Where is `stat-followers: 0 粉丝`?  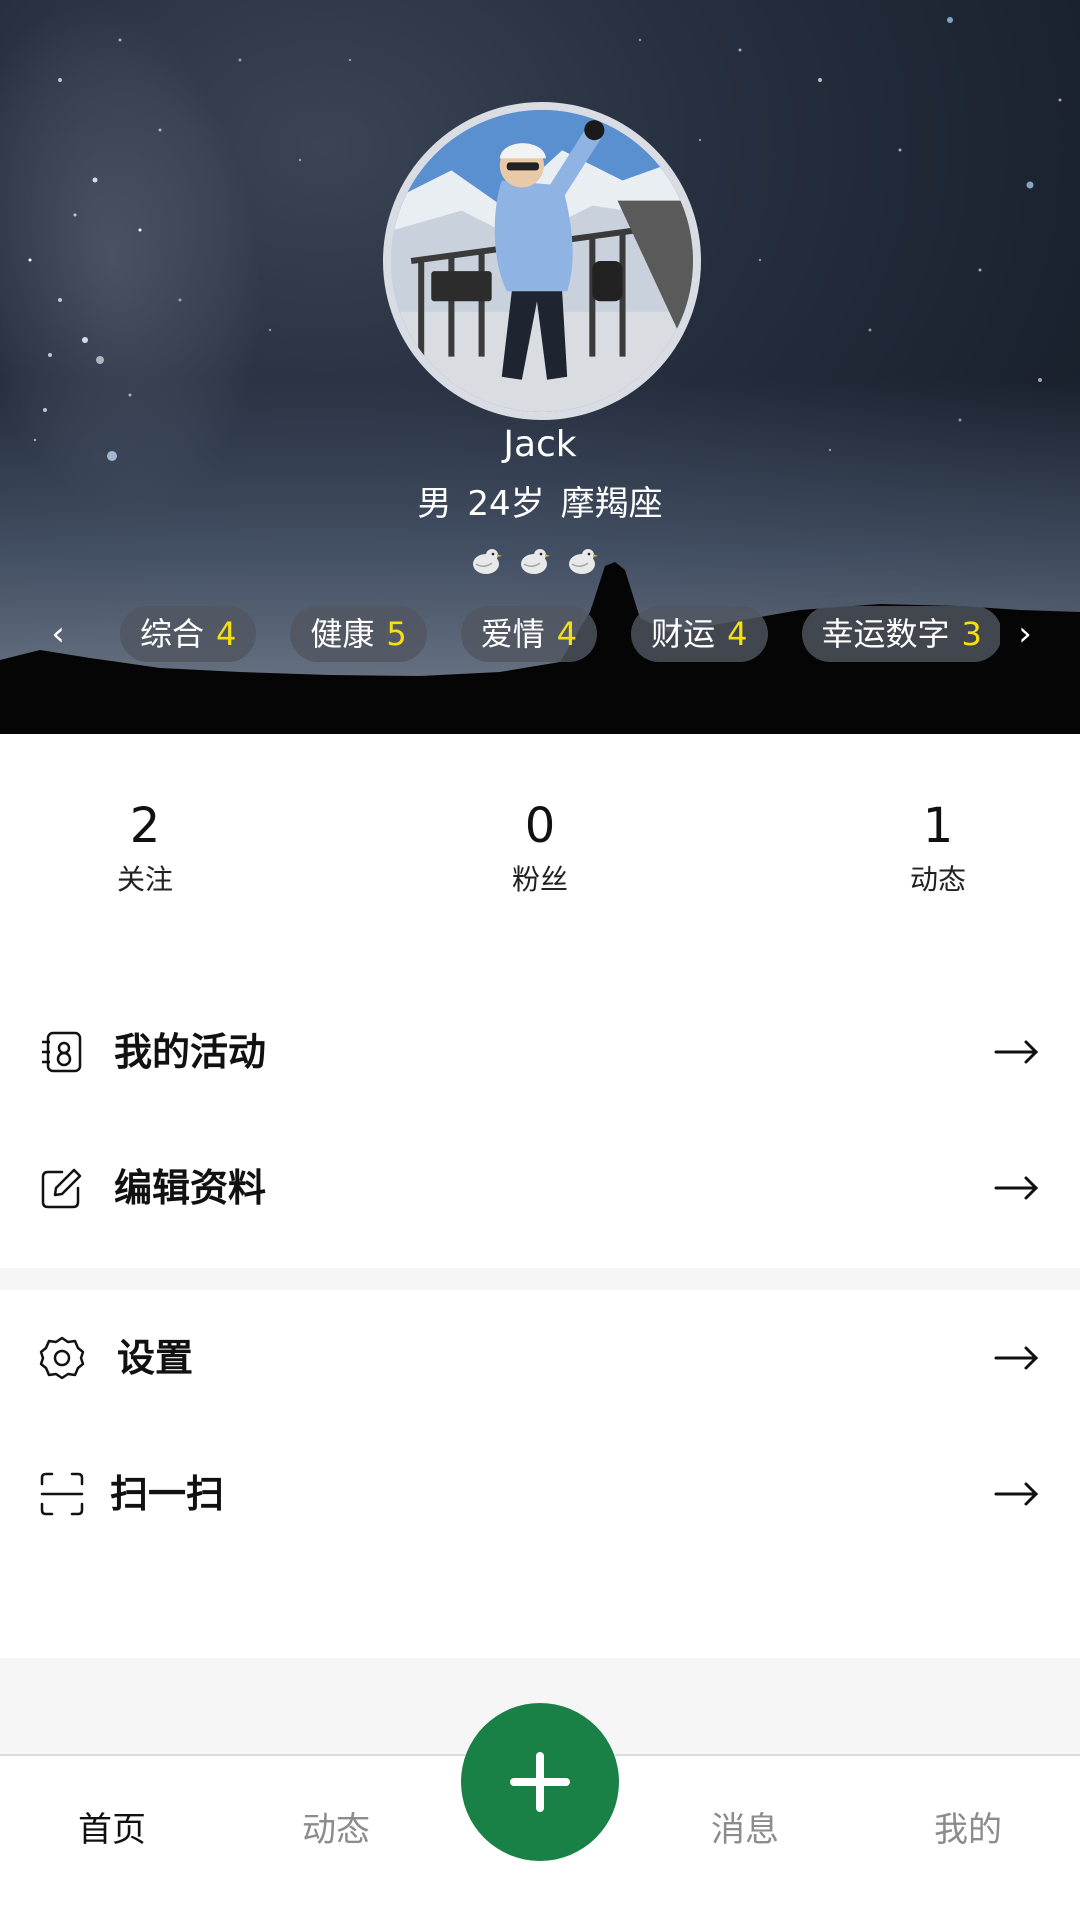 stat-followers: 0 粉丝 is located at coordinates (540, 848).